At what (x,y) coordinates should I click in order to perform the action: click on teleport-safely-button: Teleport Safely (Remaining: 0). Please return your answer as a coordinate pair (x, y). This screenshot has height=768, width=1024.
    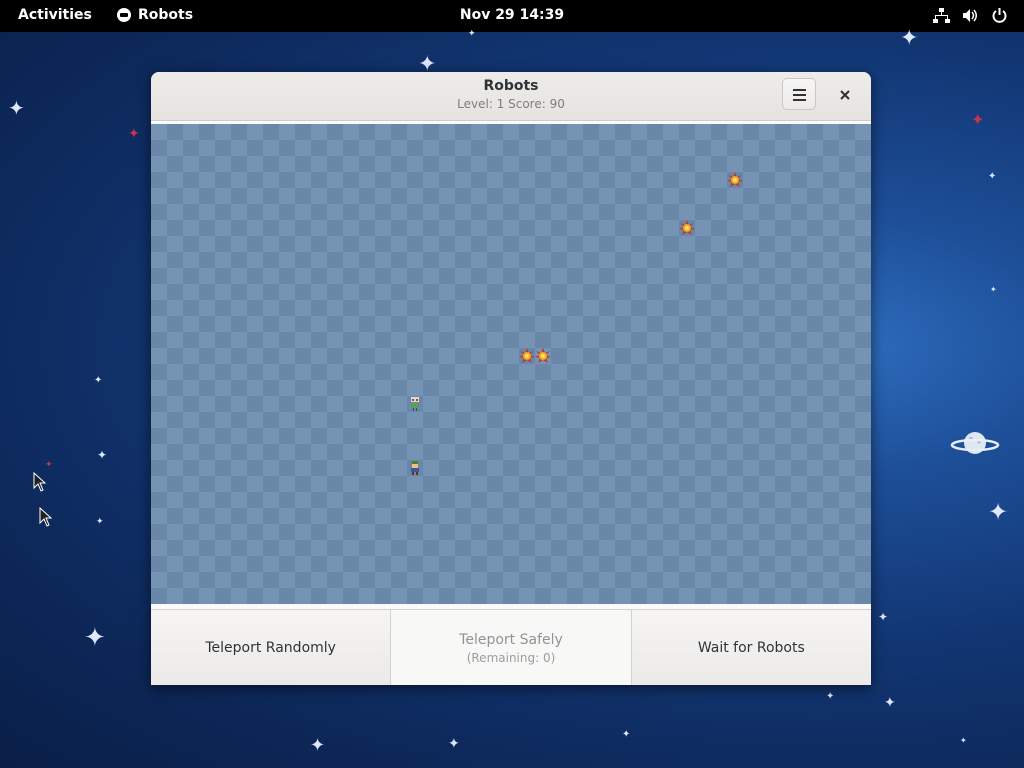
    Looking at the image, I should click on (511, 647).